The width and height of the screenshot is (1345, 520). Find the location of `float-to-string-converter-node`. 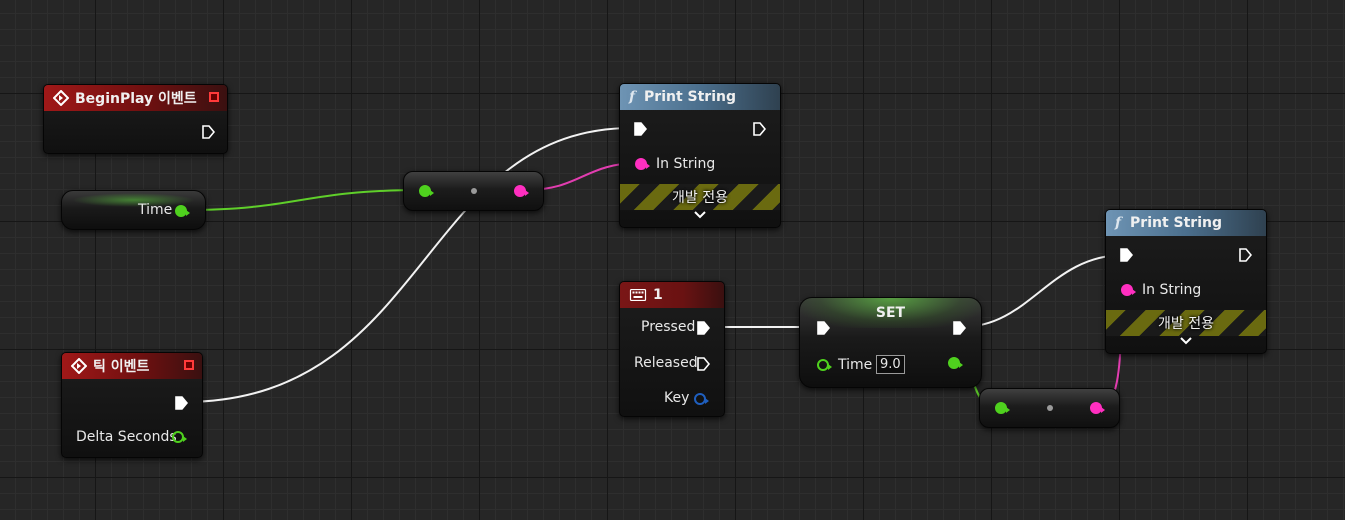

float-to-string-converter-node is located at coordinates (473, 191).